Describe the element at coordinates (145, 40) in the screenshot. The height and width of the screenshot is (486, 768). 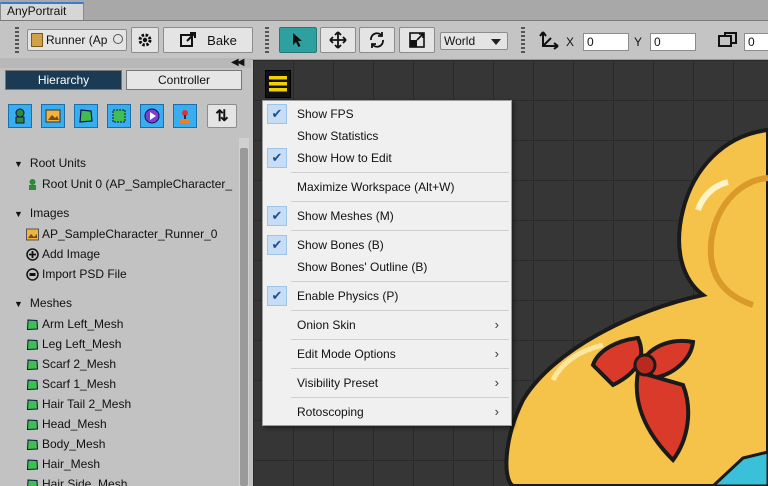
I see `settings-button` at that location.